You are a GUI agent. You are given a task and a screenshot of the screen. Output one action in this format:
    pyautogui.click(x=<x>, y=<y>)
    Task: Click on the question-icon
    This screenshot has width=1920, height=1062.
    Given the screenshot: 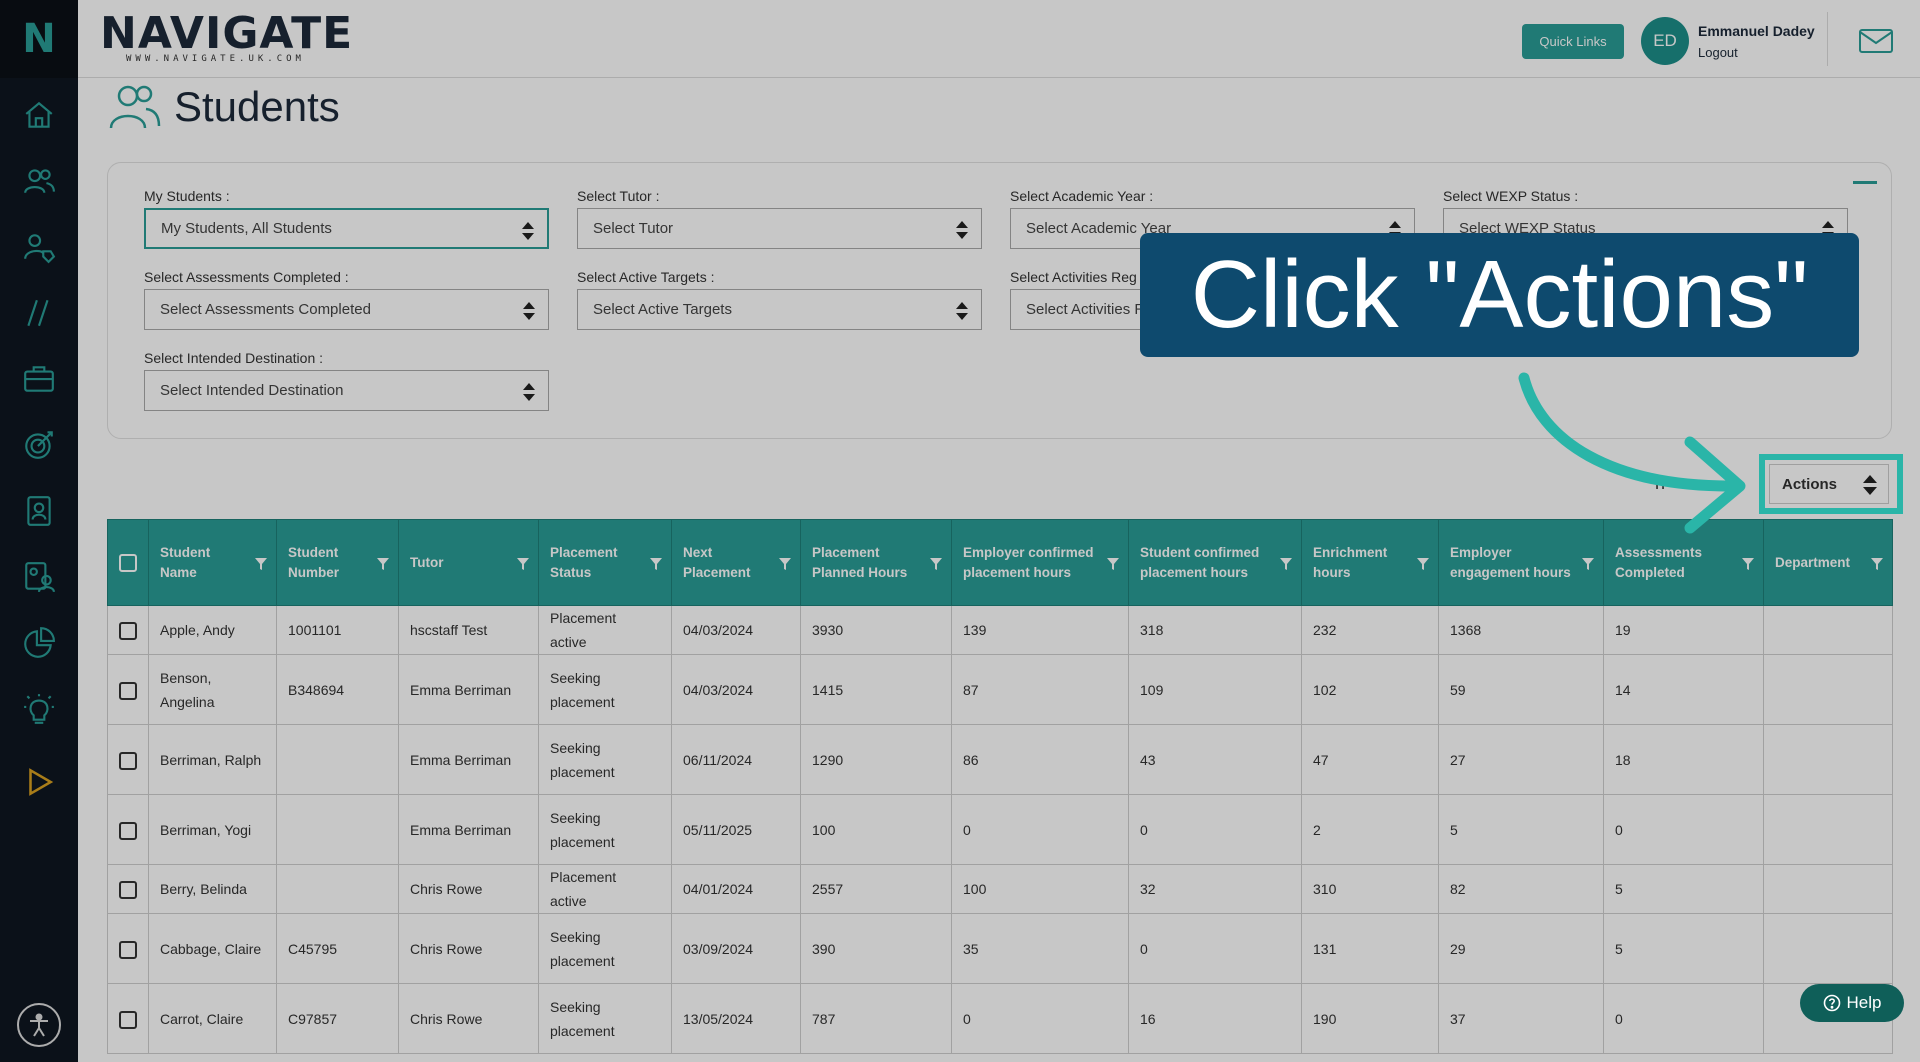 What is the action you would take?
    pyautogui.click(x=1831, y=1003)
    